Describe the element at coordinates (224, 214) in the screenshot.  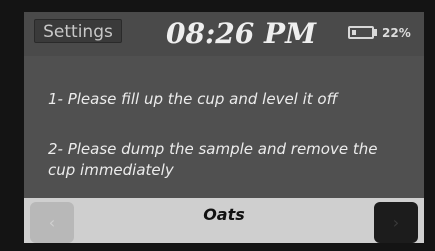
I see `product-name: Oats` at that location.